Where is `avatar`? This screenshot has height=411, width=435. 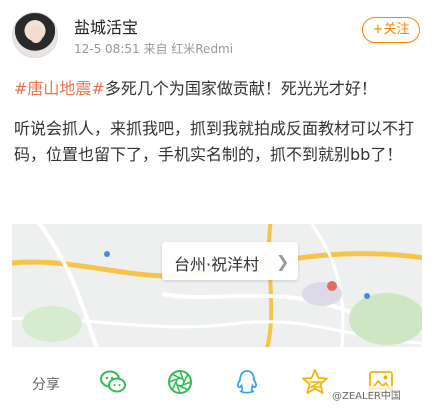 avatar is located at coordinates (35, 35).